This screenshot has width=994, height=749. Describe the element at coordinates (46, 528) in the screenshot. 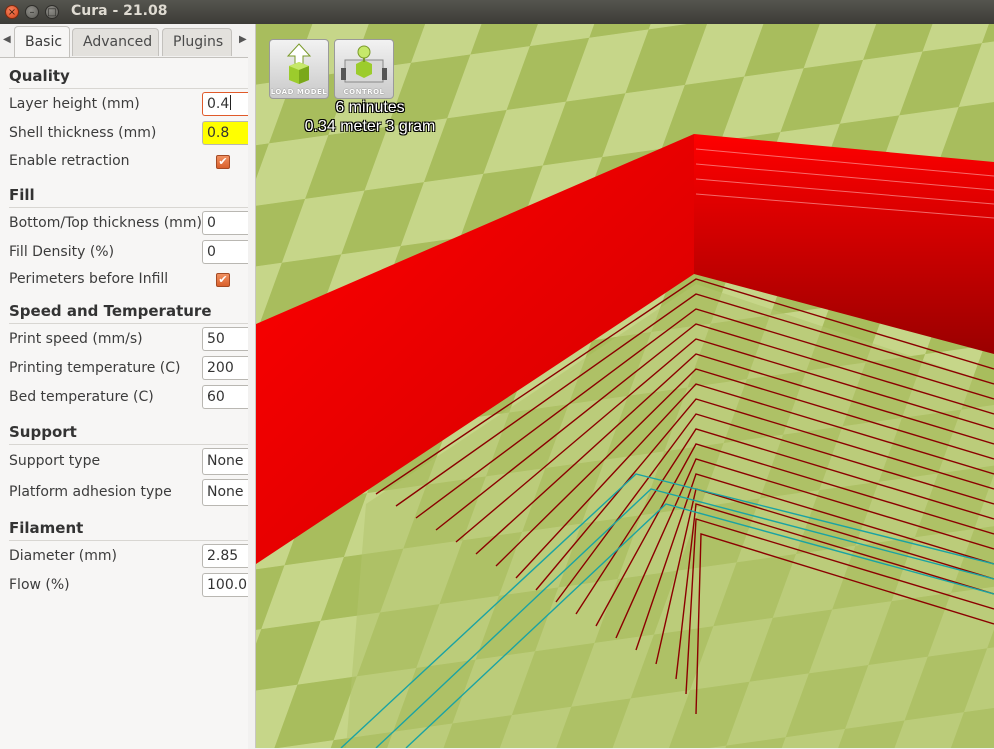

I see `section-filament-title: Filament` at that location.